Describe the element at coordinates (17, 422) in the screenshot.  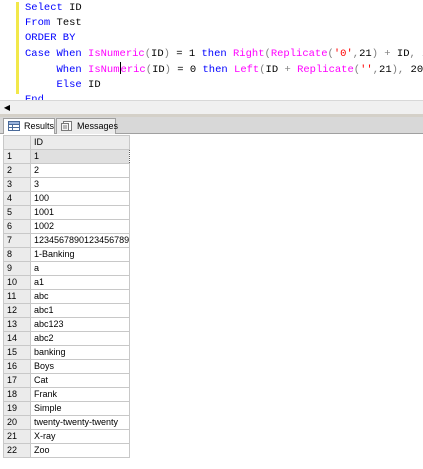
I see `row-number: 20` at that location.